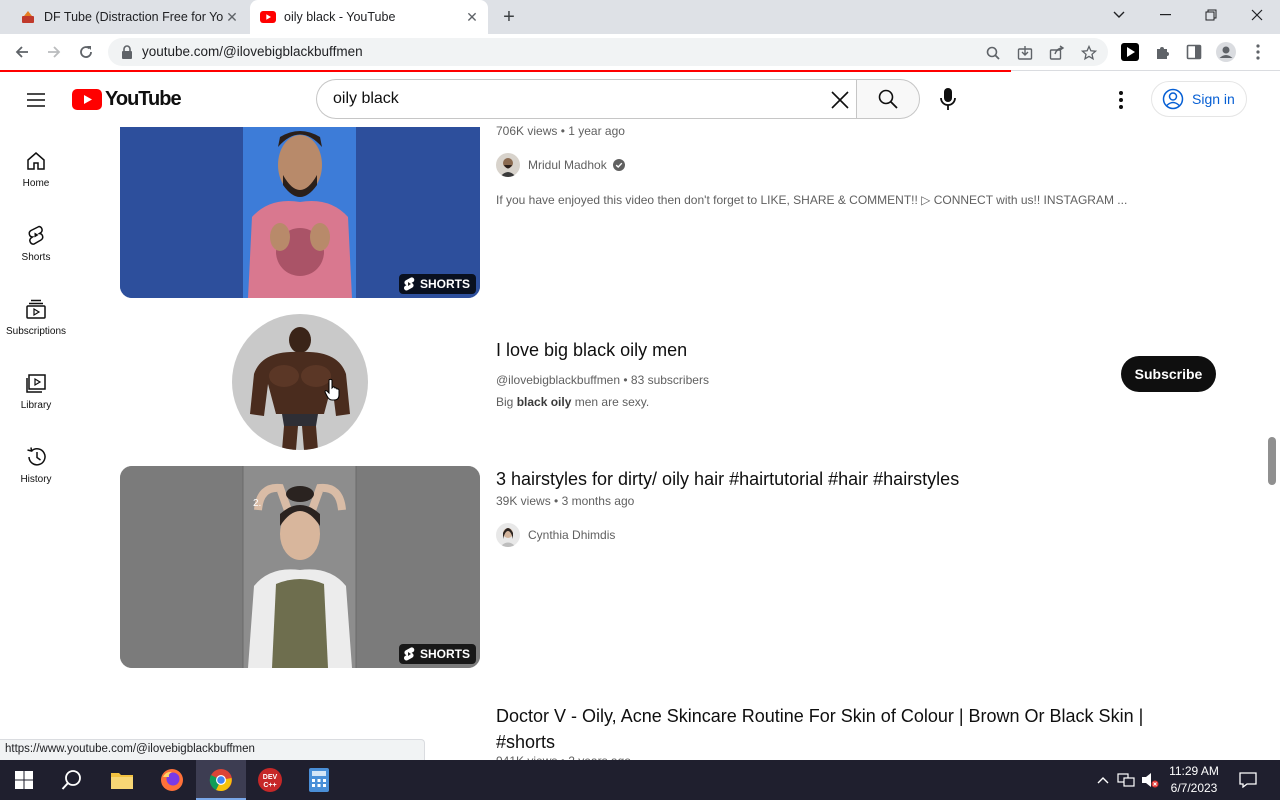  Describe the element at coordinates (409, 284) in the screenshot. I see `shorts-badge-icon` at that location.